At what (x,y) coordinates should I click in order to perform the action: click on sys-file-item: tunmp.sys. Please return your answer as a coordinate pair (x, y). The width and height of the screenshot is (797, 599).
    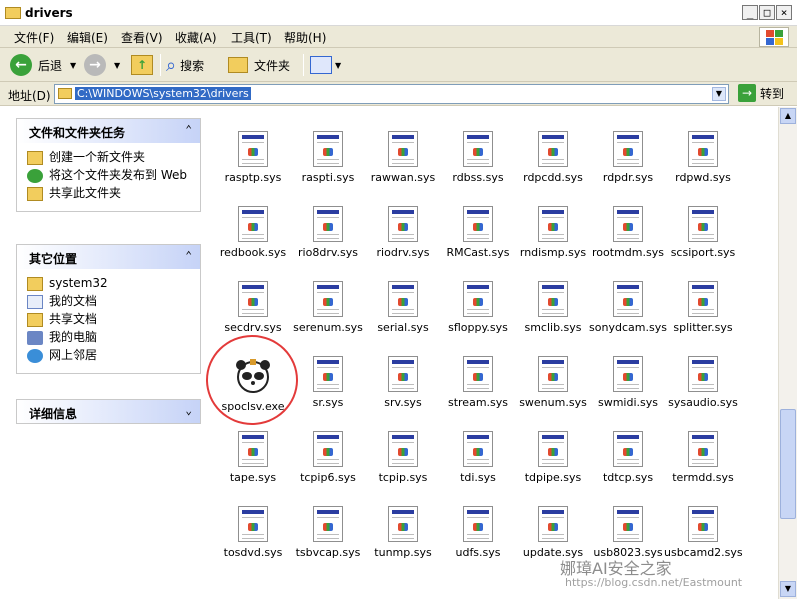
    Looking at the image, I should click on (403, 532).